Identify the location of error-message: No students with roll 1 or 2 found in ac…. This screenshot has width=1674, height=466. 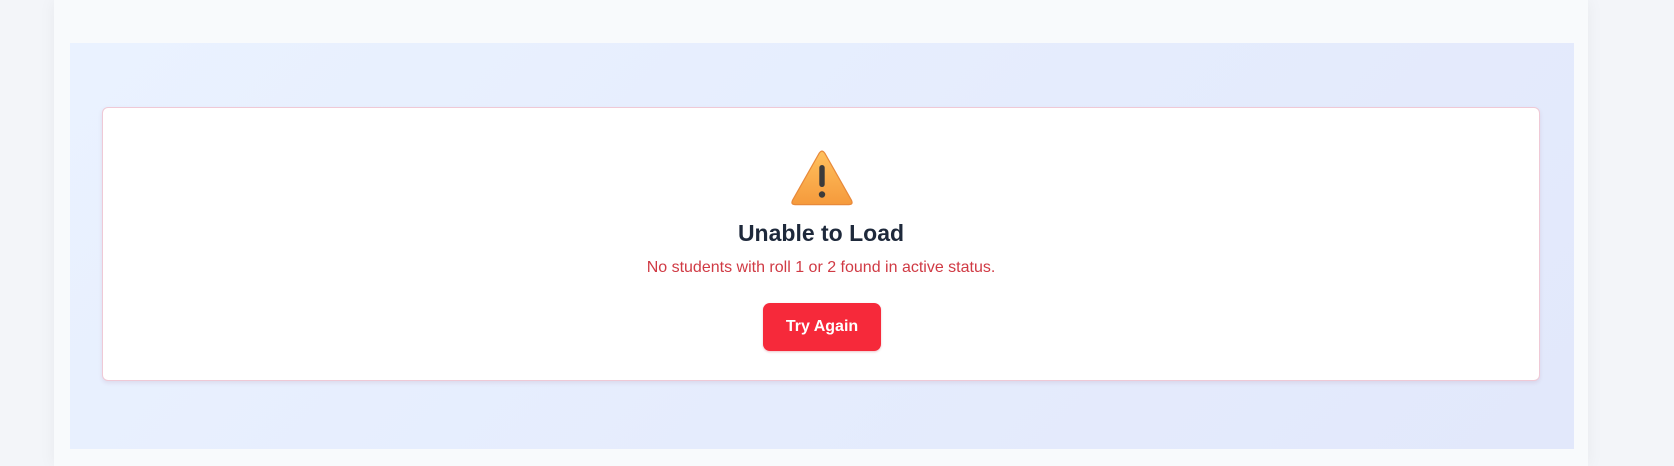
(821, 267).